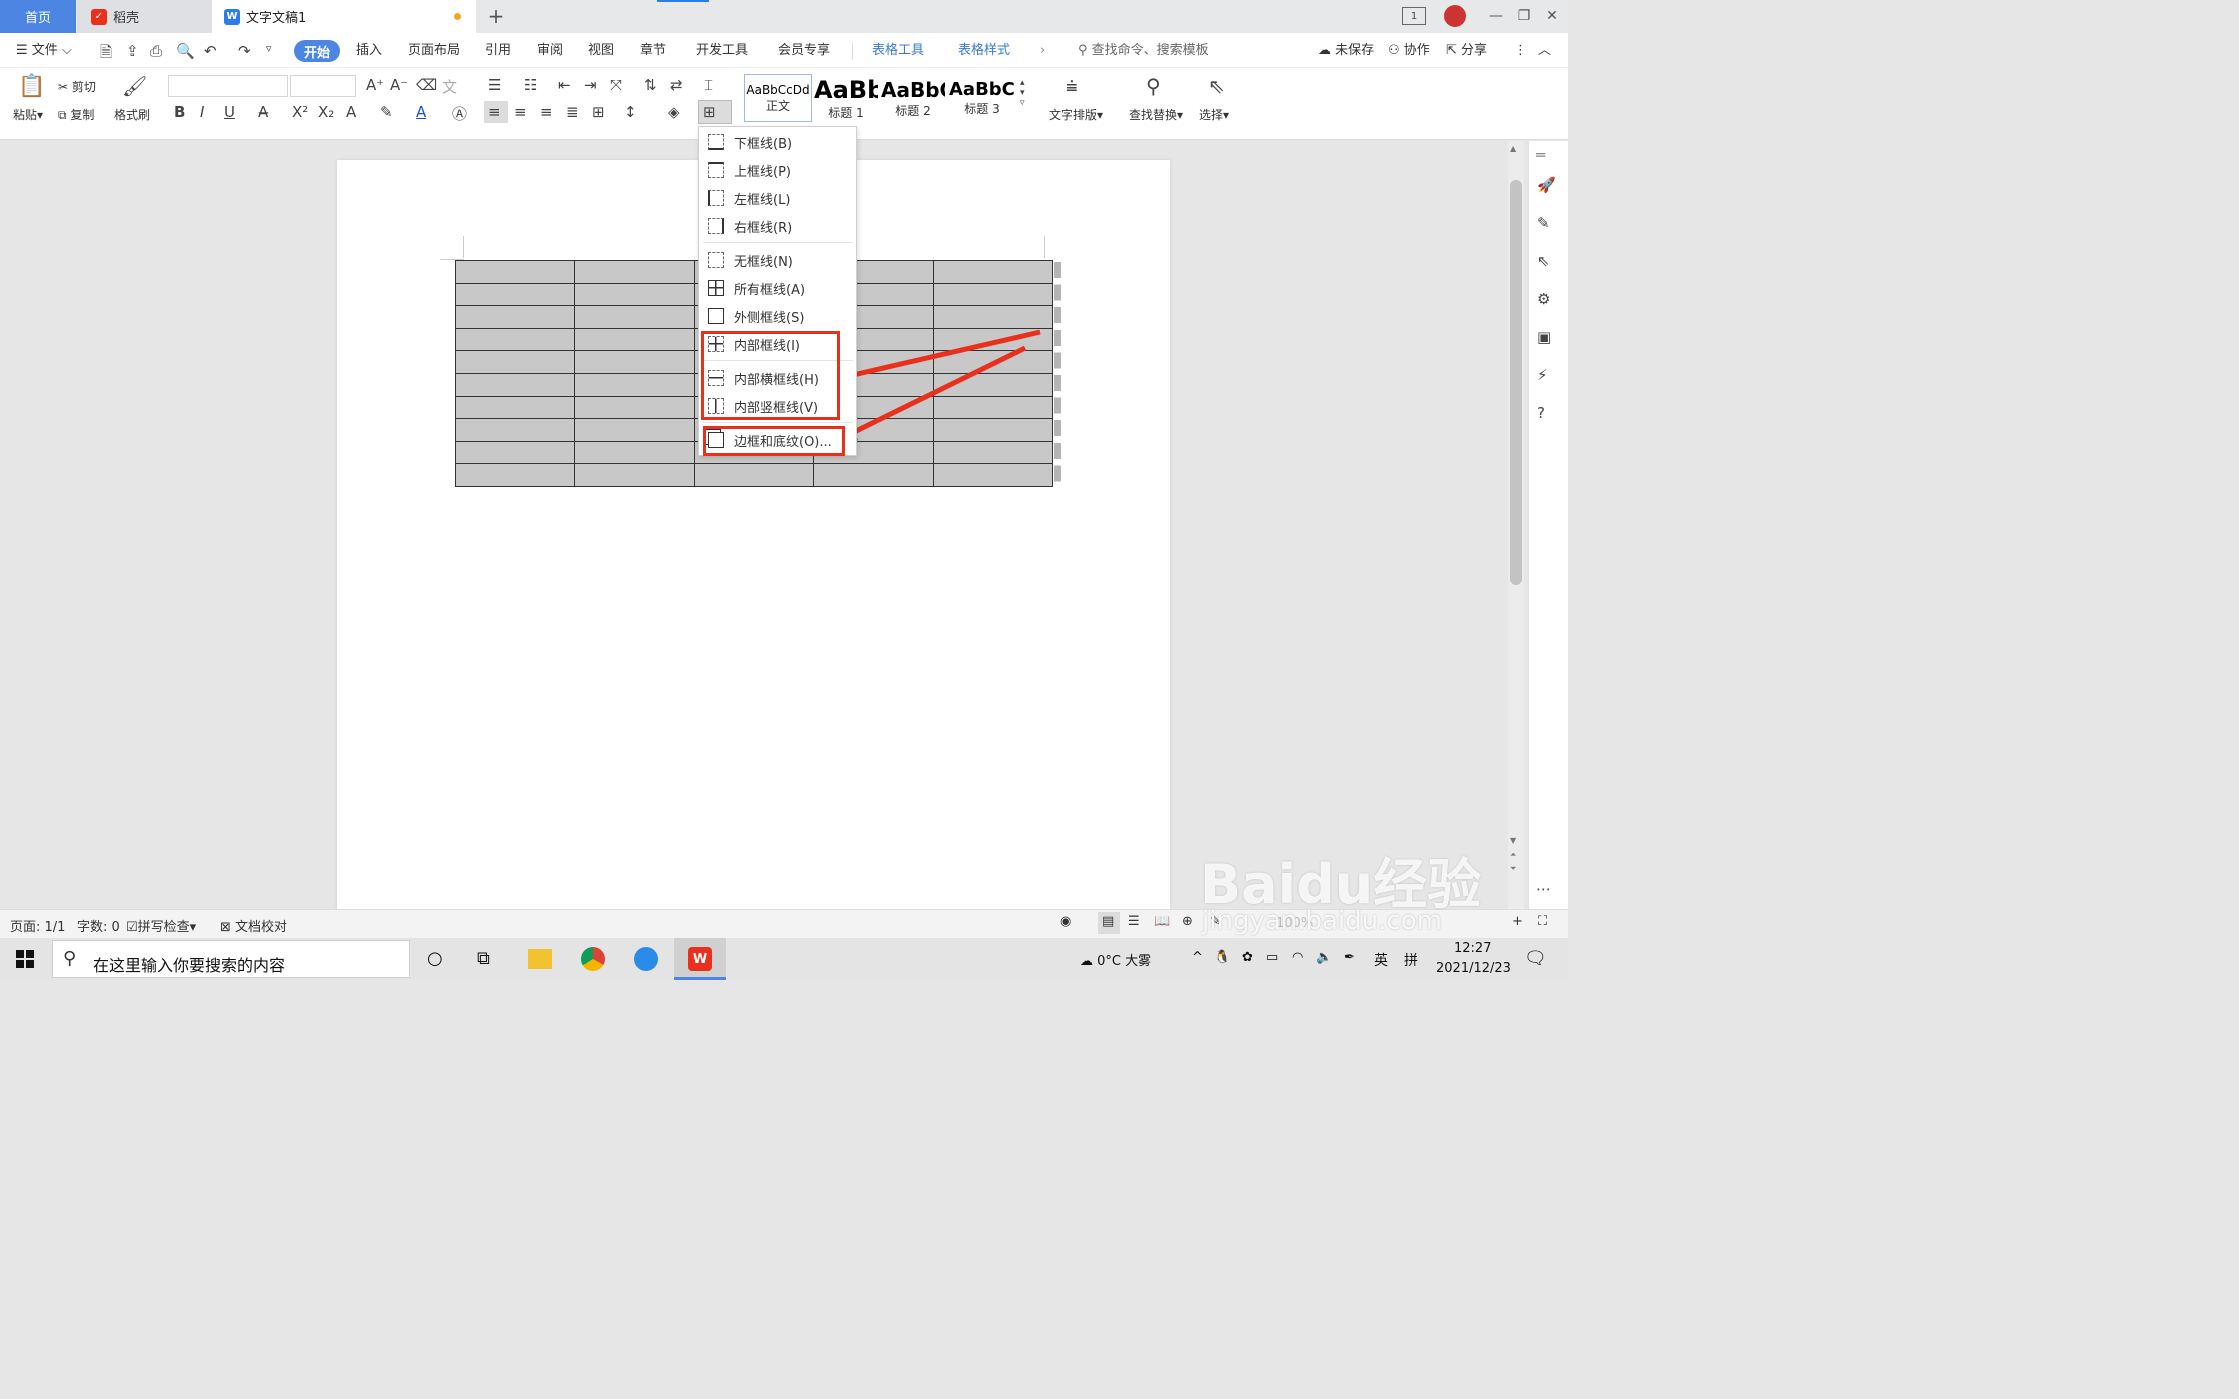 The height and width of the screenshot is (1399, 2239). Describe the element at coordinates (77, 86) in the screenshot. I see `cut-button: ✂ 剪切` at that location.